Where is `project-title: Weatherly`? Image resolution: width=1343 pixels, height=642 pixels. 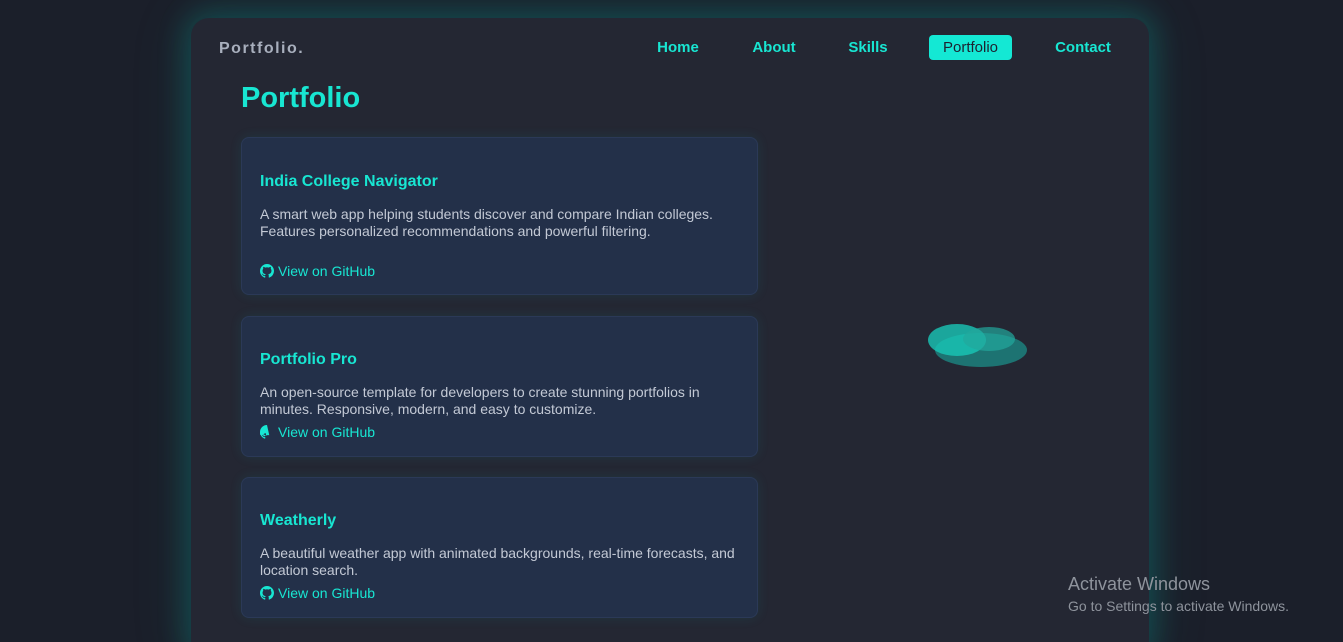 project-title: Weatherly is located at coordinates (298, 520).